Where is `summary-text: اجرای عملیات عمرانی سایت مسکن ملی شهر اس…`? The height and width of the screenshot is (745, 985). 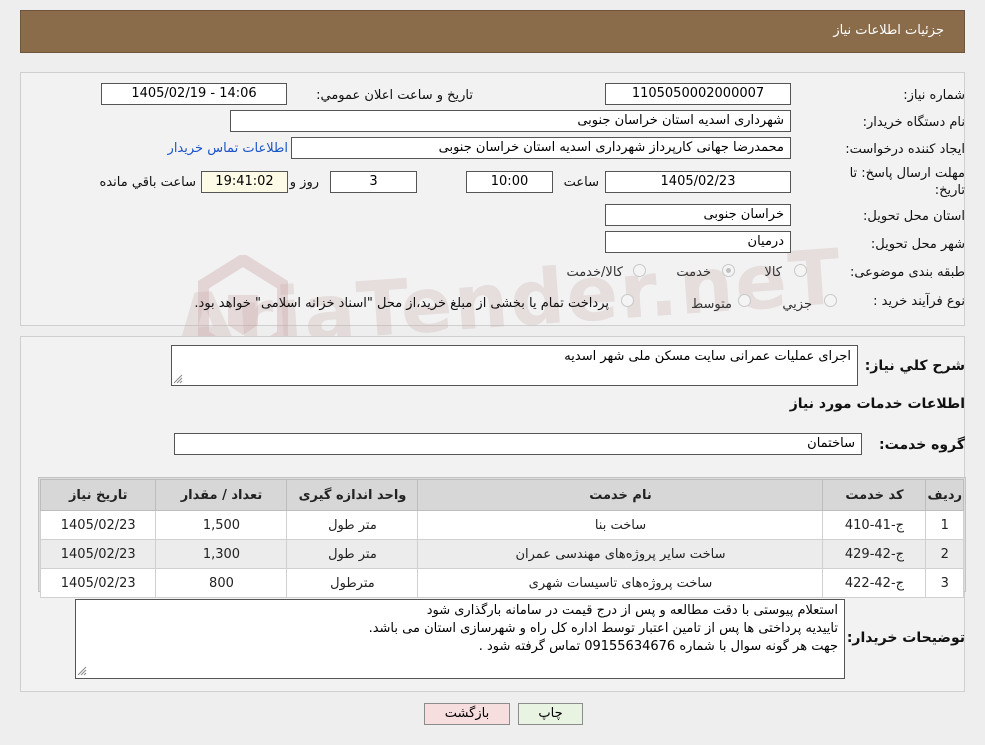
summary-text: اجرای عملیات عمرانی سایت مسکن ملی شهر اس… is located at coordinates (707, 356).